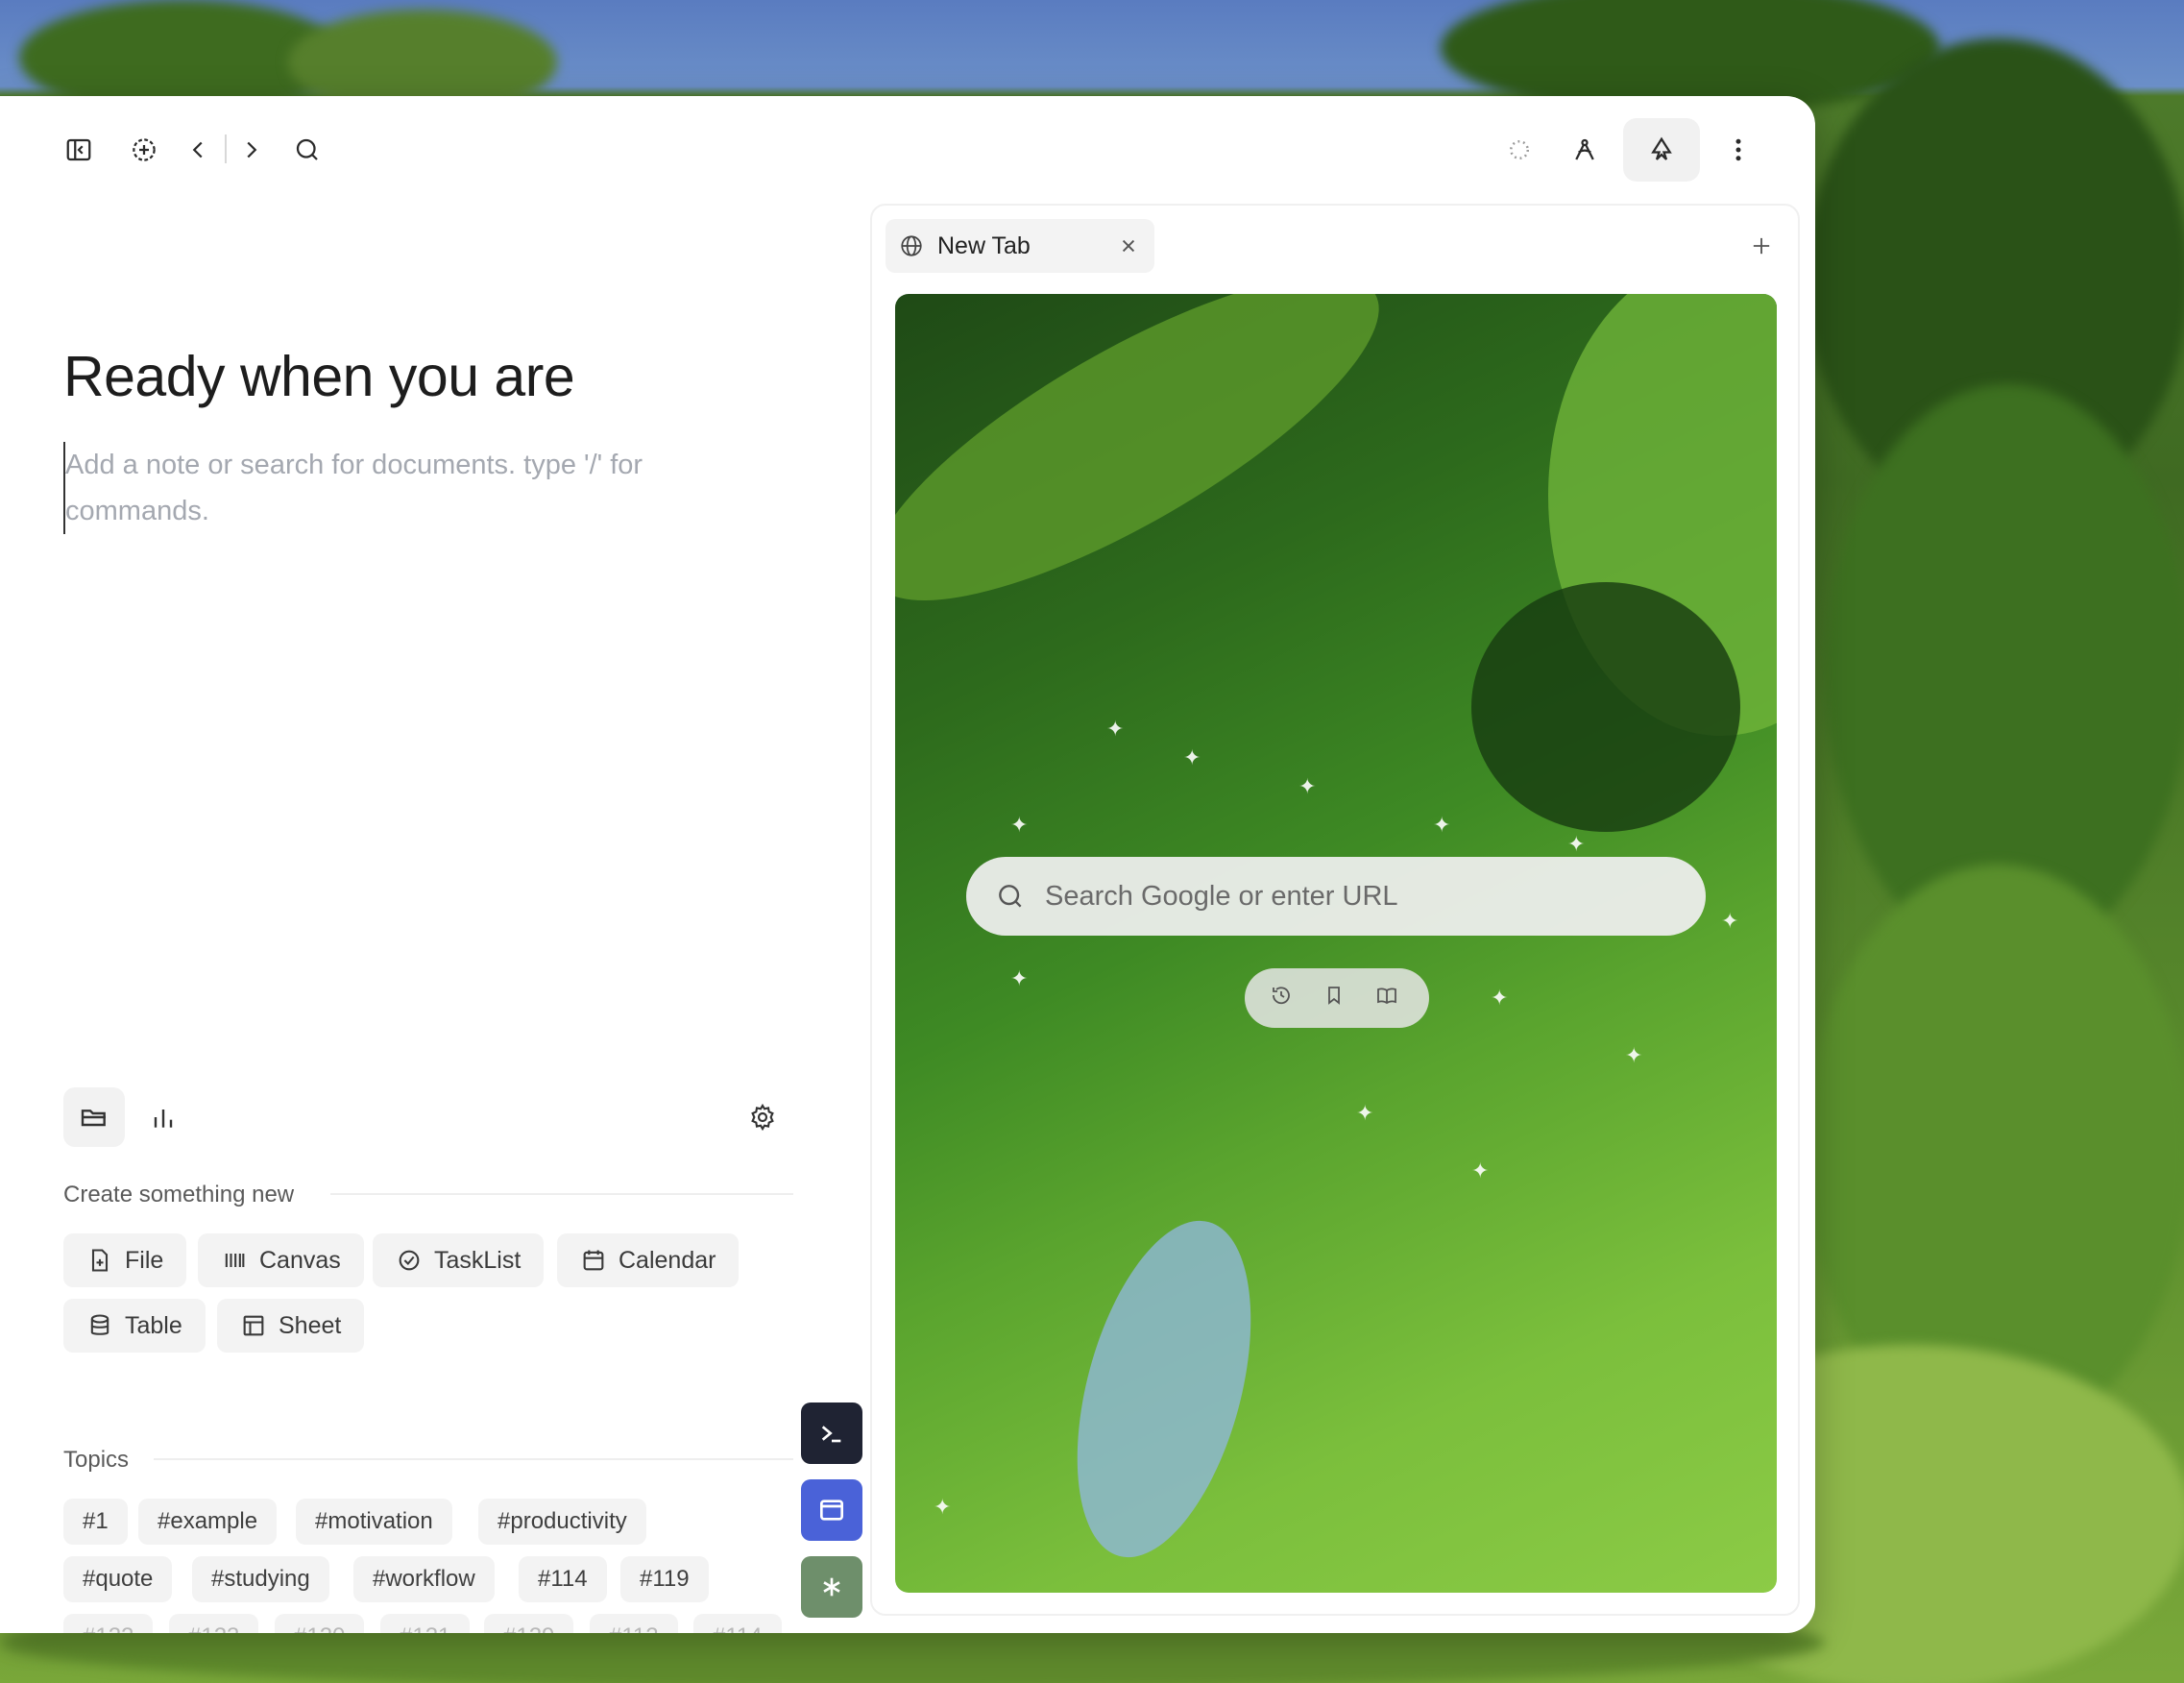 The height and width of the screenshot is (1683, 2184). I want to click on back-icon, so click(198, 150).